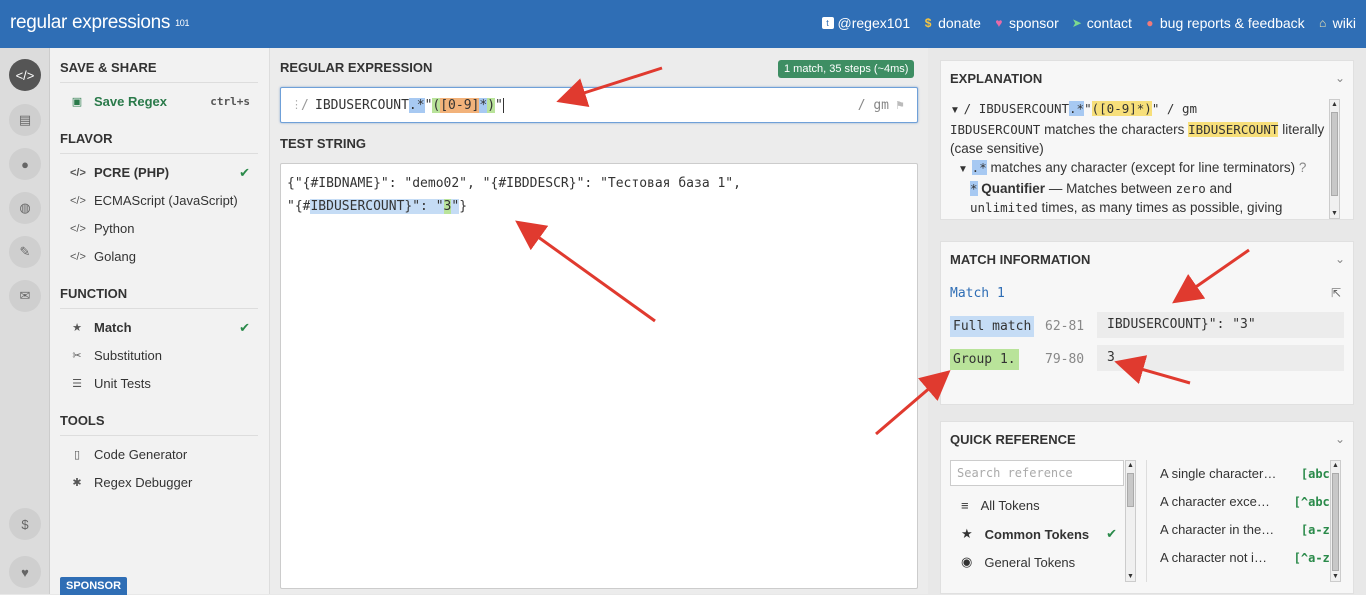 This screenshot has width=1366, height=595. Describe the element at coordinates (159, 71) in the screenshot. I see `save-share-heading: SAVE & SHARE` at that location.